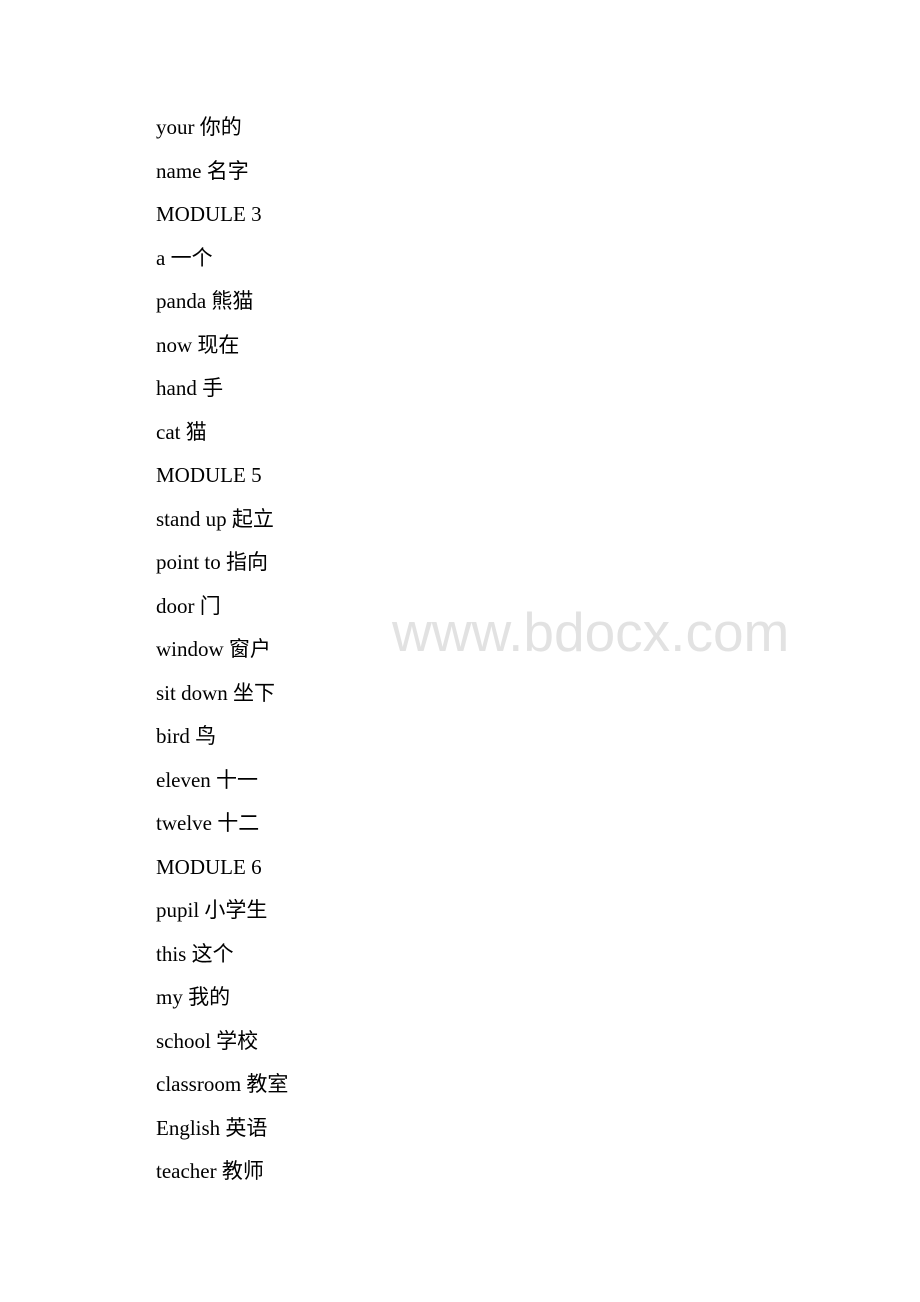 This screenshot has width=920, height=1302. What do you see at coordinates (591, 632) in the screenshot?
I see `watermark: www.bdocx.com` at bounding box center [591, 632].